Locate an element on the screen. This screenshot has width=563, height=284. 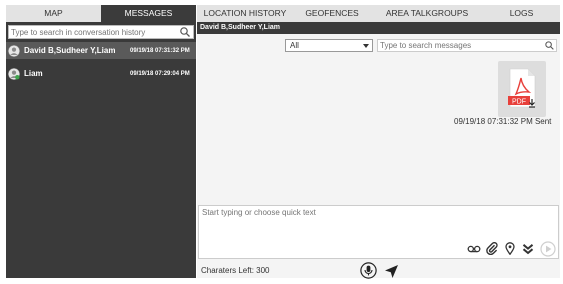
message-filter-select: All is located at coordinates (329, 45).